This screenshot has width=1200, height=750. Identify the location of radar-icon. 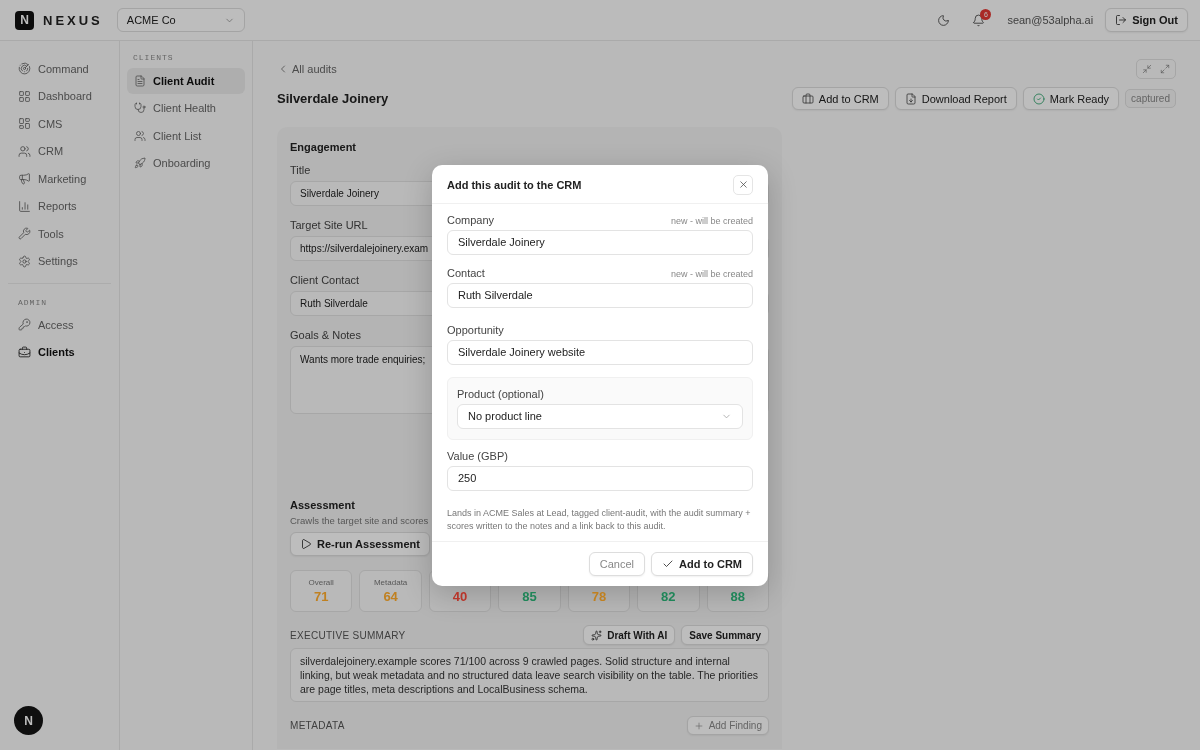
(24, 69).